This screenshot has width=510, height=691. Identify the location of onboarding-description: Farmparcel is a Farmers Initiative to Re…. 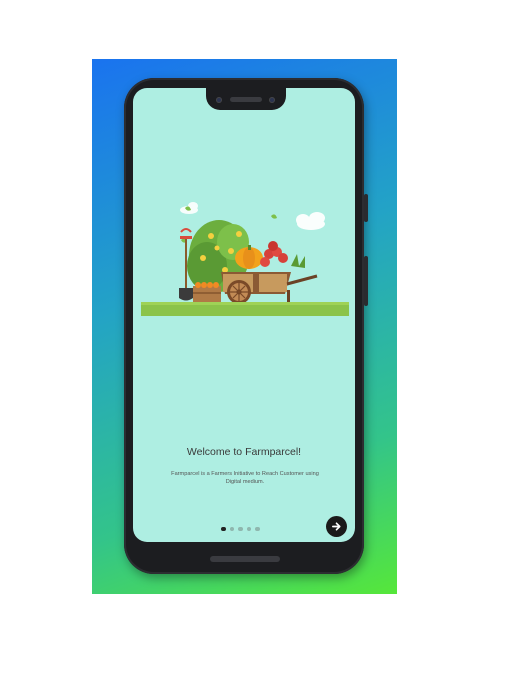
(245, 478).